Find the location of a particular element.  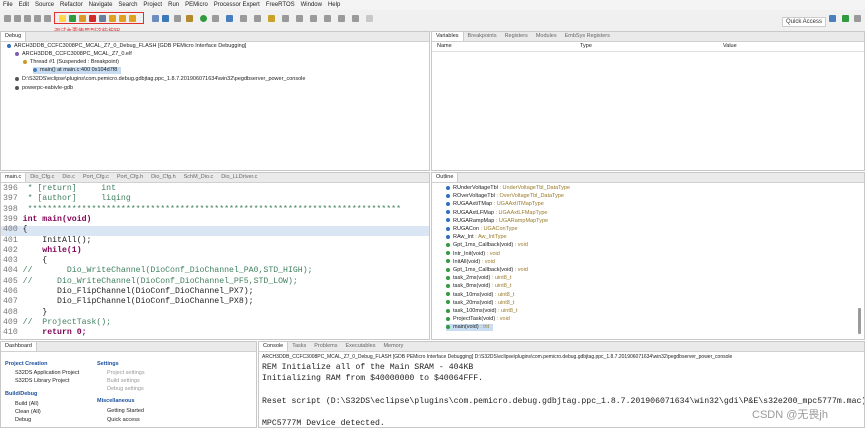

outline-item: RUGARampMap : UGARampMapType is located at coordinates (497, 221).